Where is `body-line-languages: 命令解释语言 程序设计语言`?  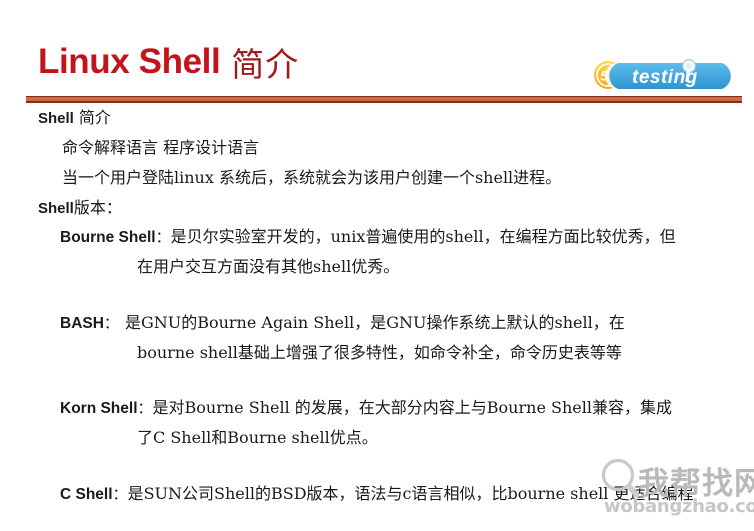
body-line-languages: 命令解释语言 程序设计语言 is located at coordinates (161, 147).